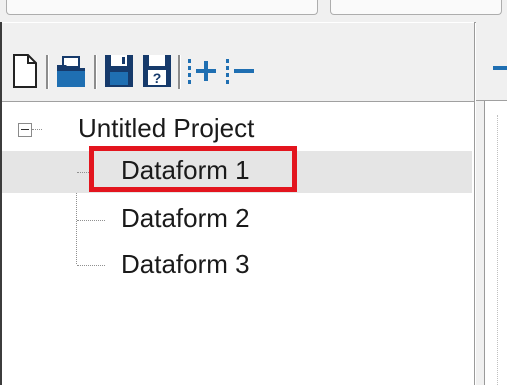 Image resolution: width=507 pixels, height=385 pixels. Describe the element at coordinates (500, 68) in the screenshot. I see `toolbar-icon-partial` at that location.